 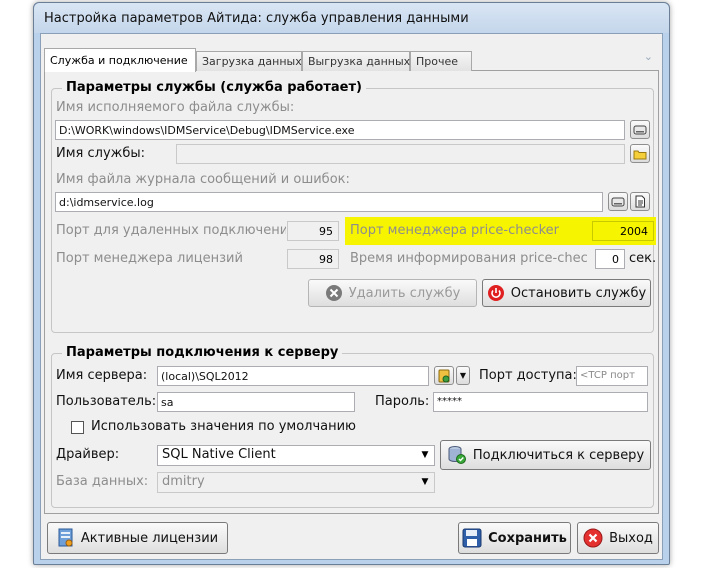 What do you see at coordinates (293, 376) in the screenshot?
I see `server-name-field: (local)\SQL2012` at bounding box center [293, 376].